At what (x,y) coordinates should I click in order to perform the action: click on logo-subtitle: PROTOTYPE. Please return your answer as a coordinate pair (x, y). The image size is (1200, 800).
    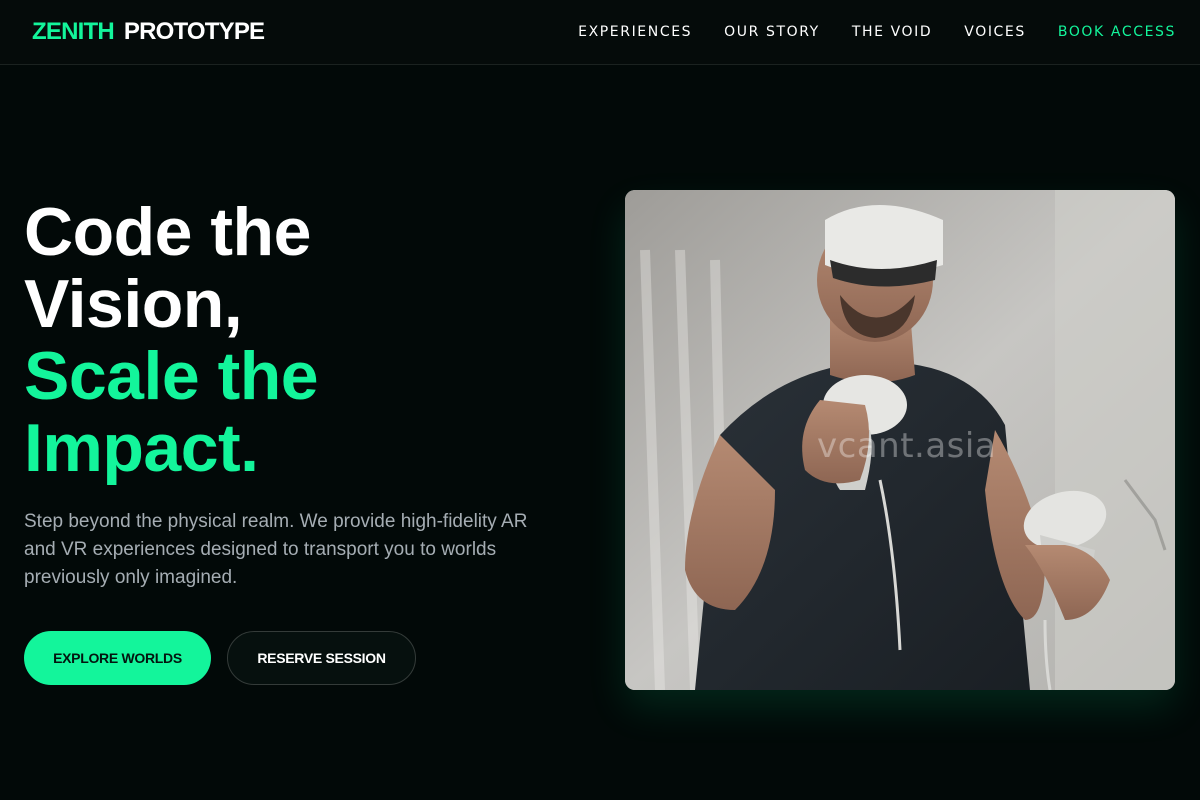
    Looking at the image, I should click on (194, 31).